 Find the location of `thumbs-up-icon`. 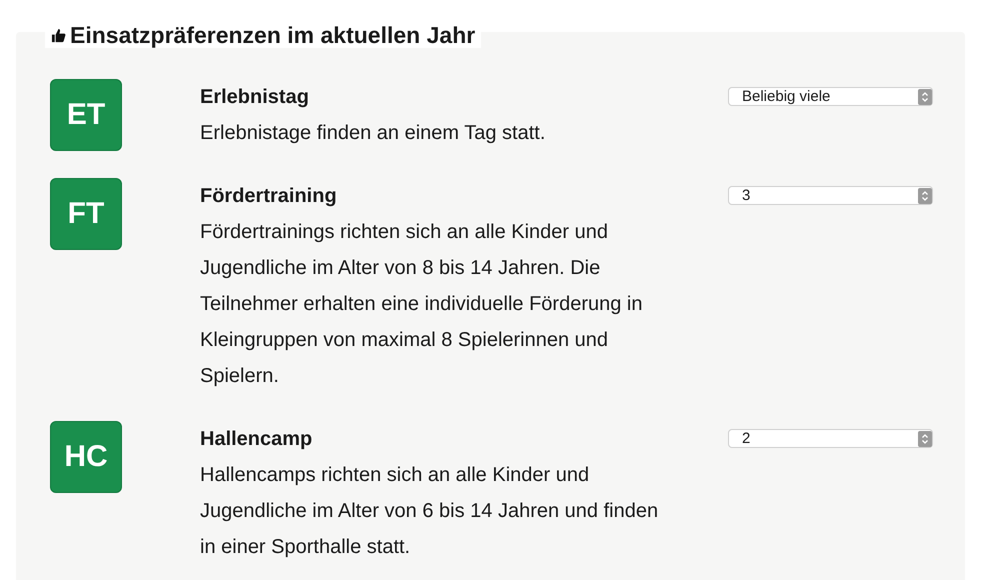

thumbs-up-icon is located at coordinates (58, 35).